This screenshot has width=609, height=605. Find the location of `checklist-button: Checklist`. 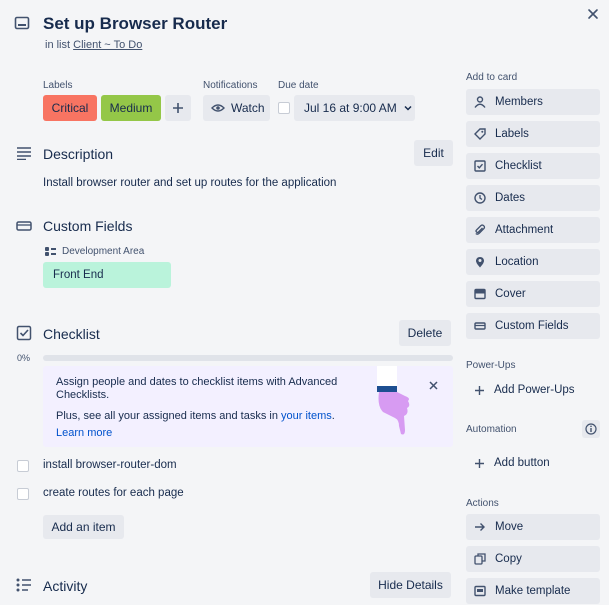

checklist-button: Checklist is located at coordinates (533, 166).